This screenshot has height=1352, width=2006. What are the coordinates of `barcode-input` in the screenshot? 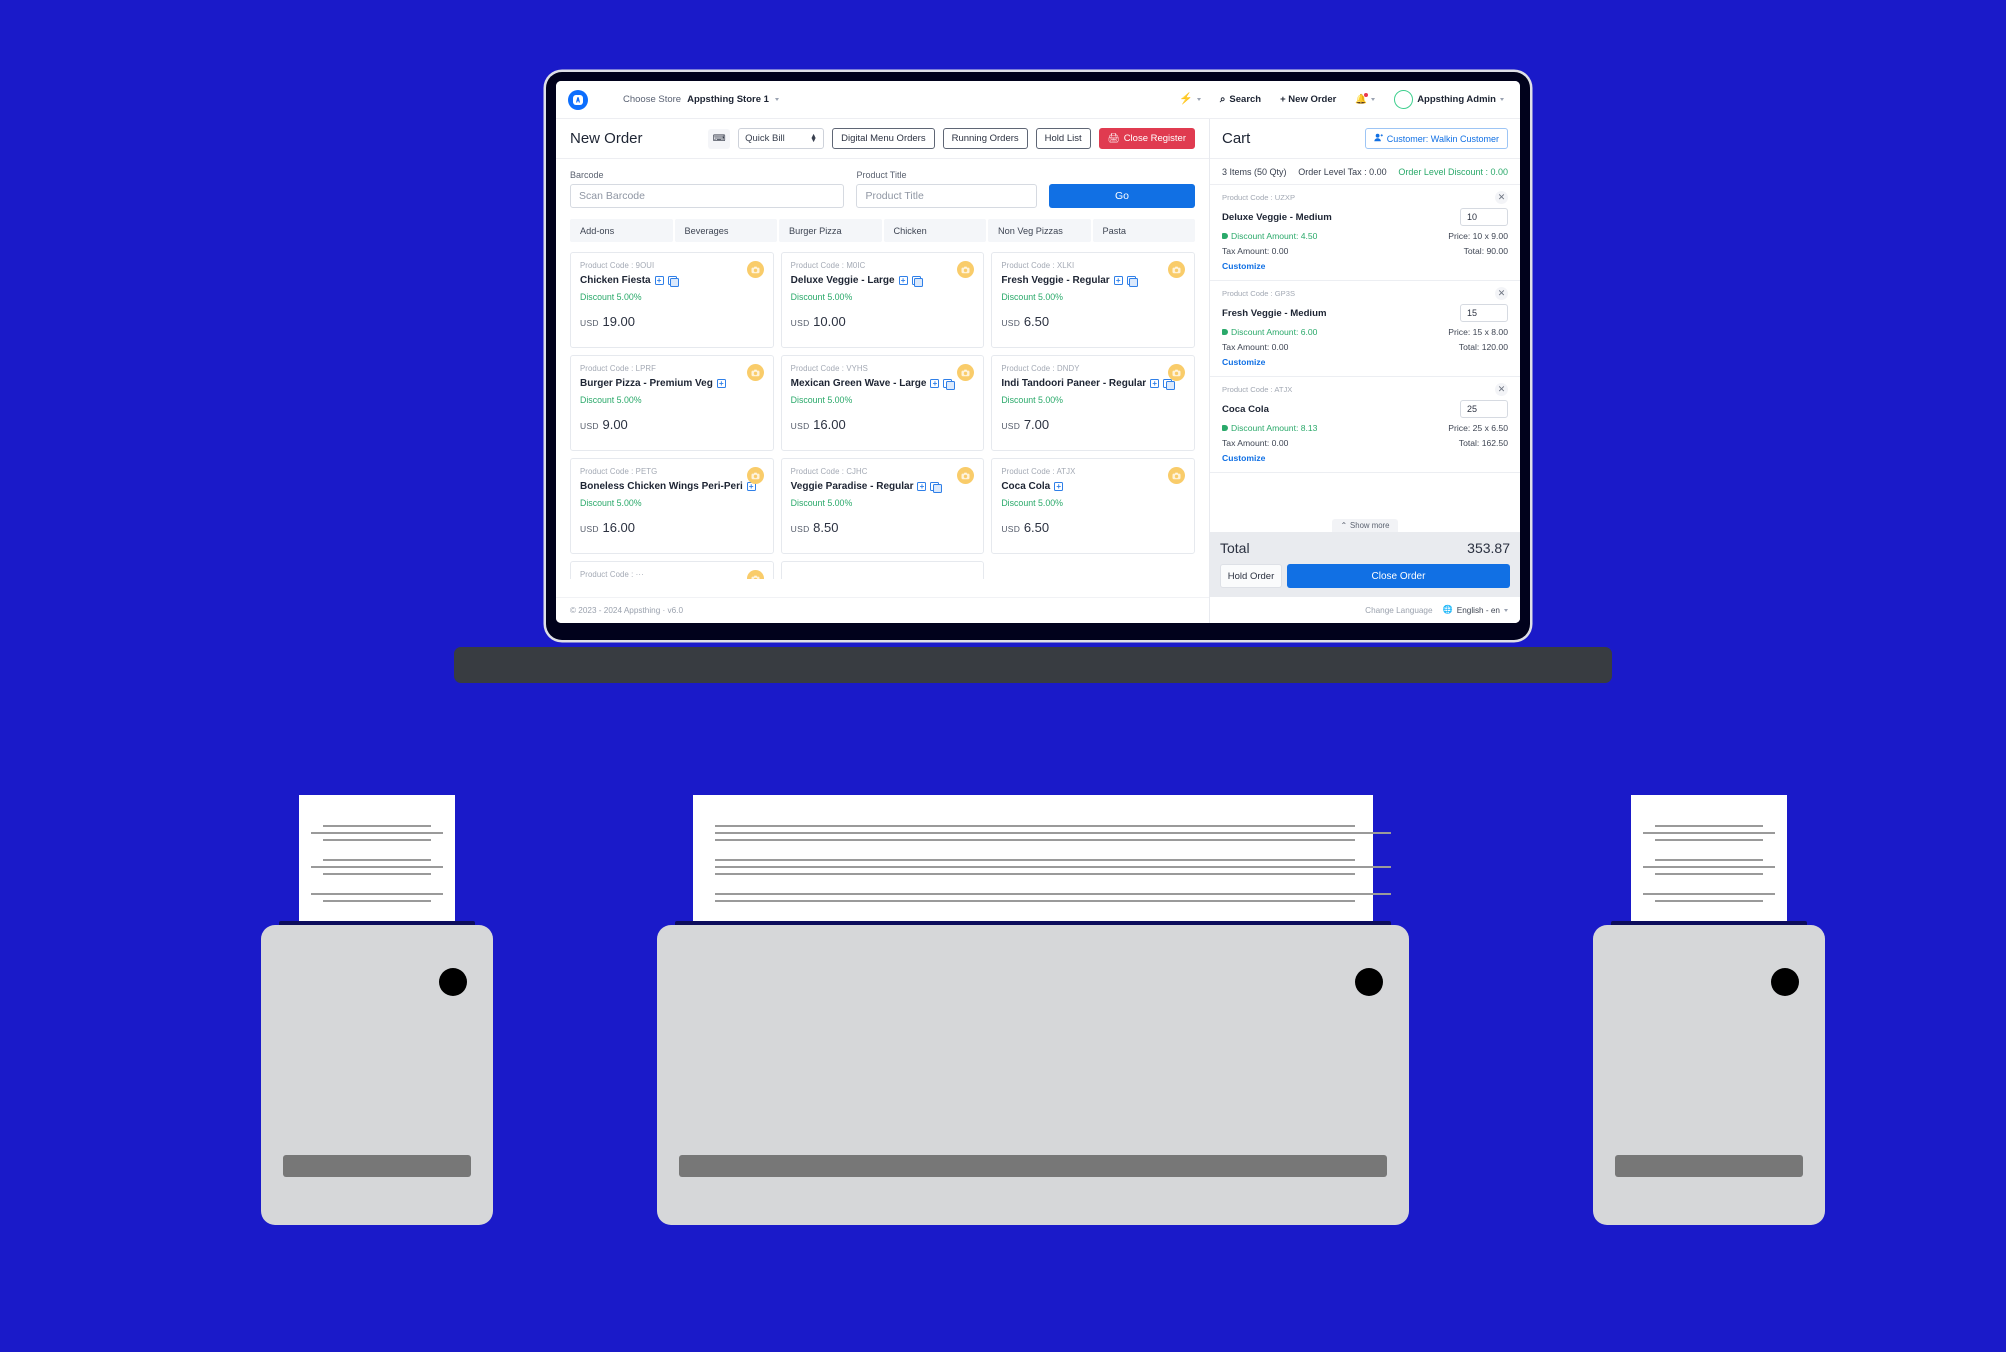 It's located at (707, 196).